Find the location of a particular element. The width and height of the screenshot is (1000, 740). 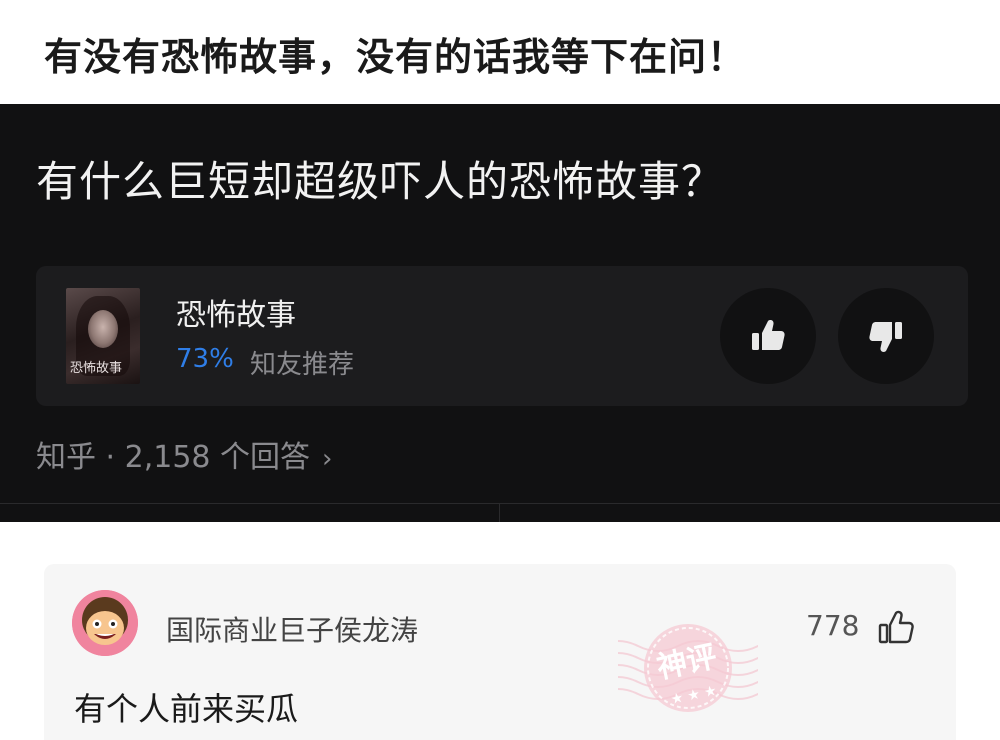

cover-text: 恐怖故事 is located at coordinates (96, 368).